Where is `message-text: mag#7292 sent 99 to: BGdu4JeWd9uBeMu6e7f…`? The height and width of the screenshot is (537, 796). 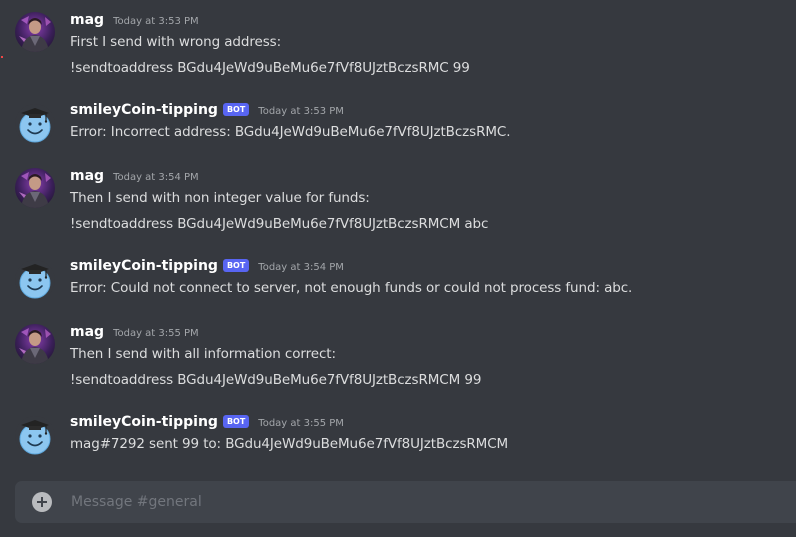
message-text: mag#7292 sent 99 to: BGdu4JeWd9uBeMu6e7f… is located at coordinates (289, 444).